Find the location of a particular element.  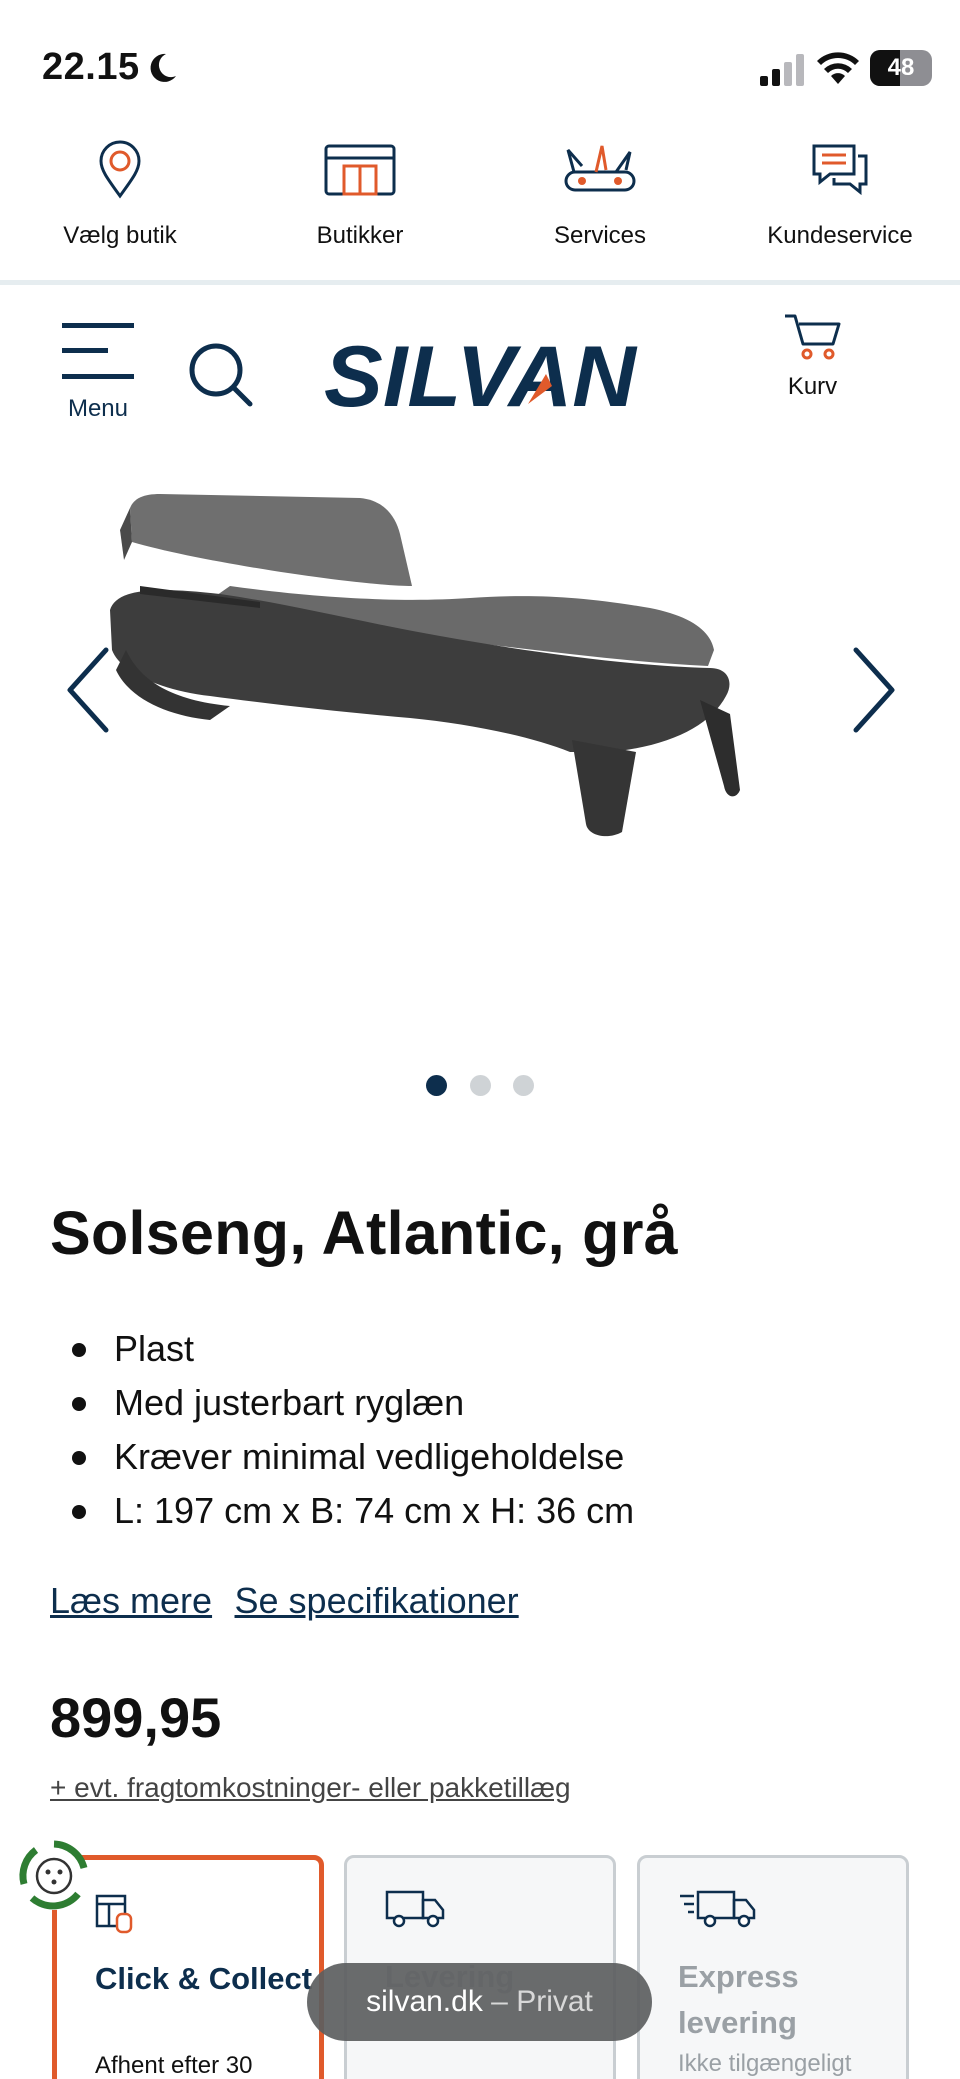

express-truck-icon is located at coordinates (718, 1909).